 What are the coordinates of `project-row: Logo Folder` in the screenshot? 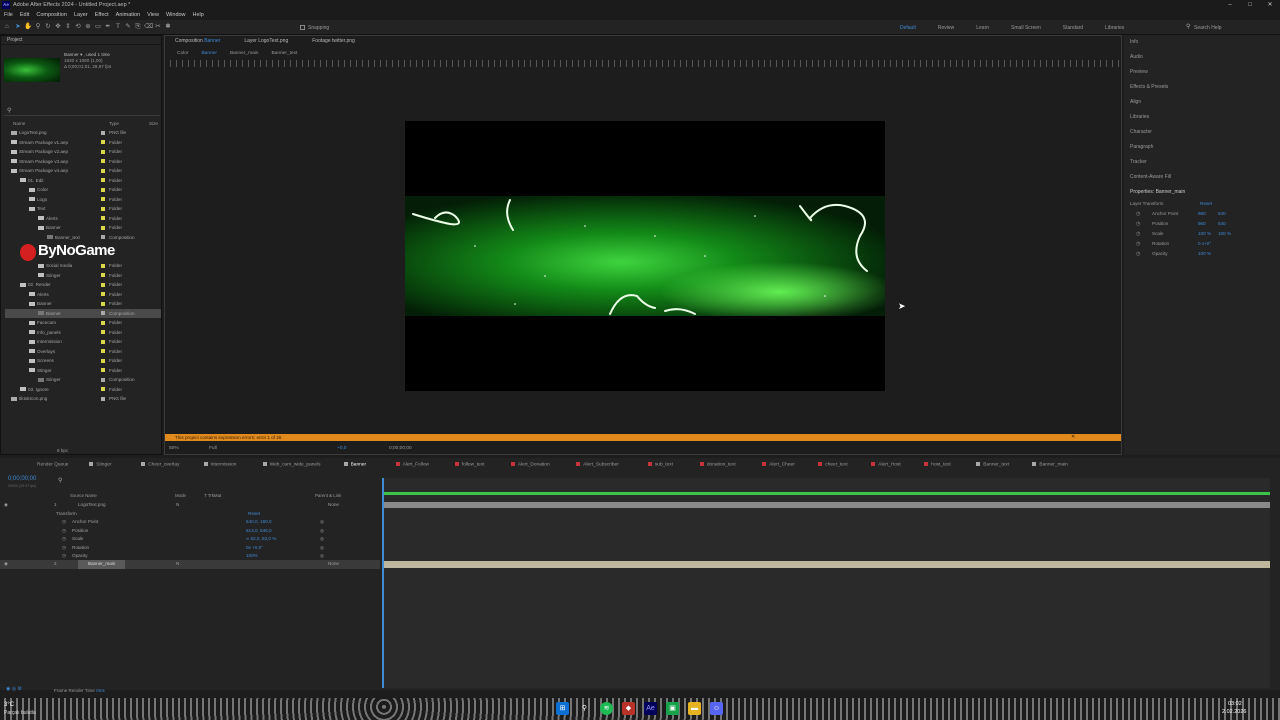 It's located at (83, 200).